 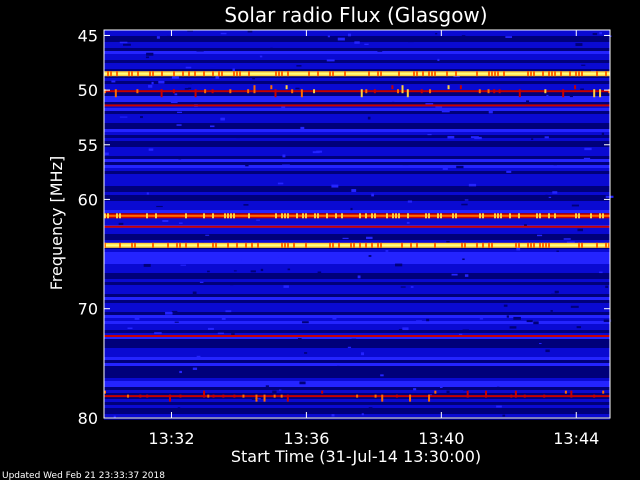 What do you see at coordinates (88, 90) in the screenshot?
I see `y-tick-label: 50` at bounding box center [88, 90].